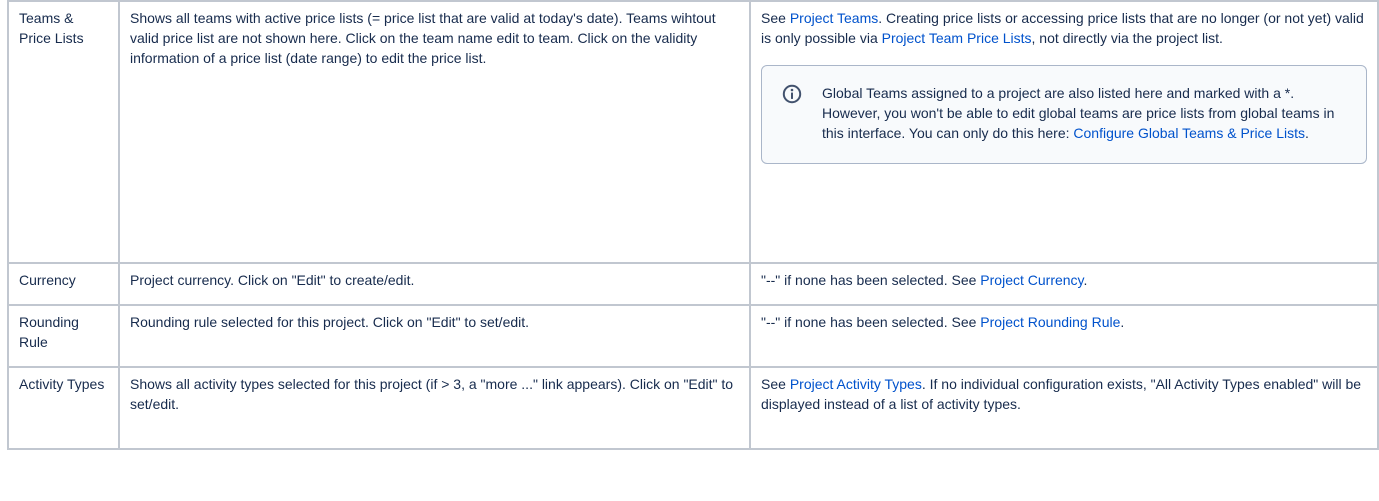  I want to click on project-teams-link: Project Teams, so click(834, 18).